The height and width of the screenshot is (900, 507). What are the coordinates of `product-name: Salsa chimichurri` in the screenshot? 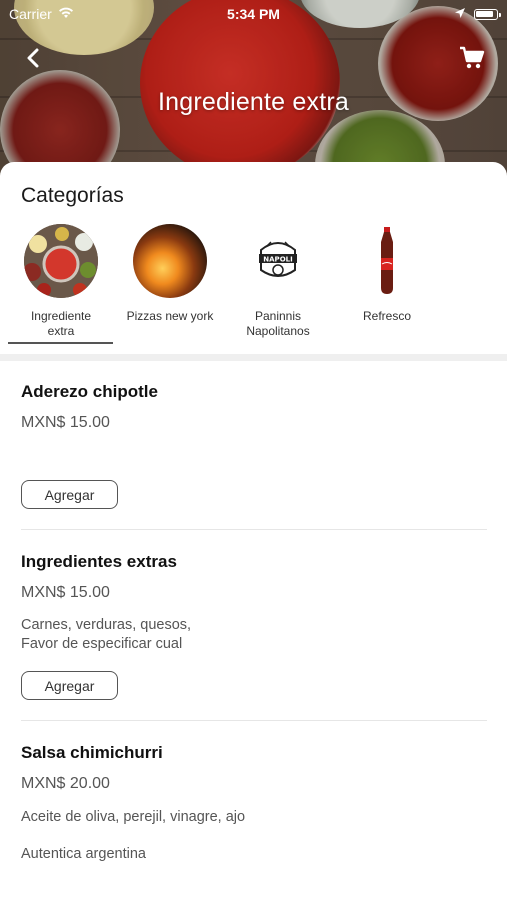 It's located at (92, 752).